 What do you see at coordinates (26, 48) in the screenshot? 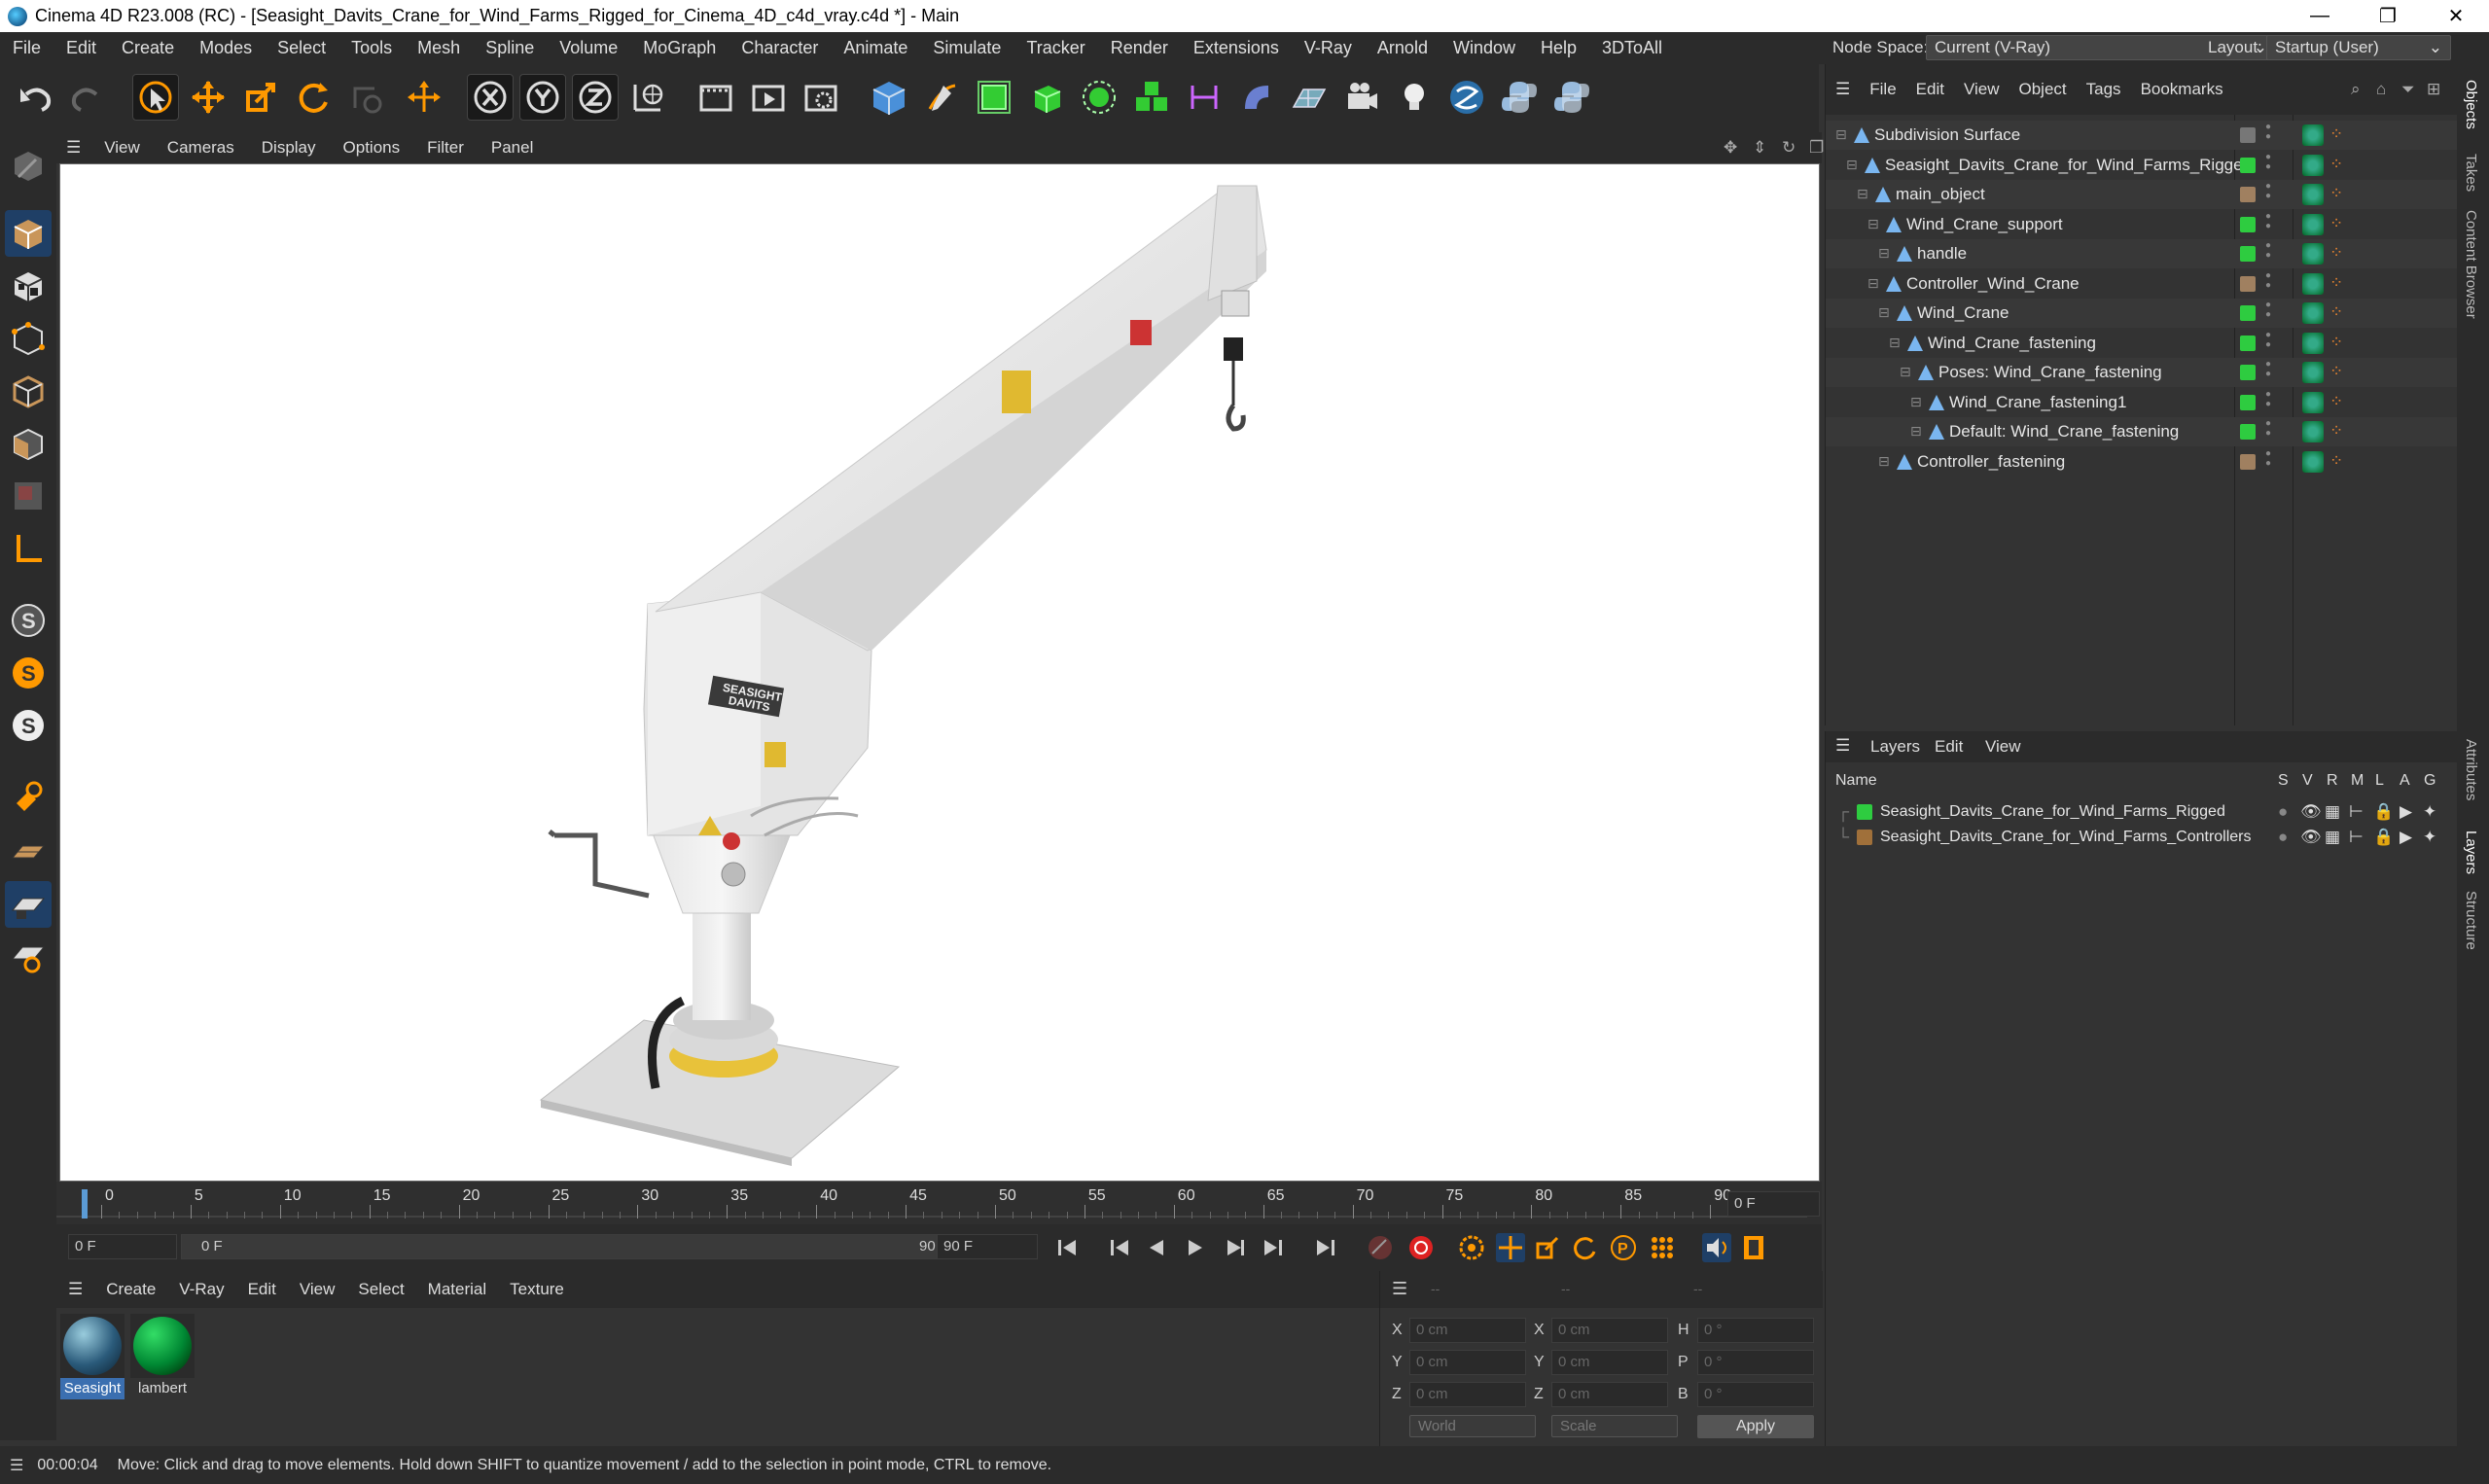
I see `menu-file: File` at bounding box center [26, 48].